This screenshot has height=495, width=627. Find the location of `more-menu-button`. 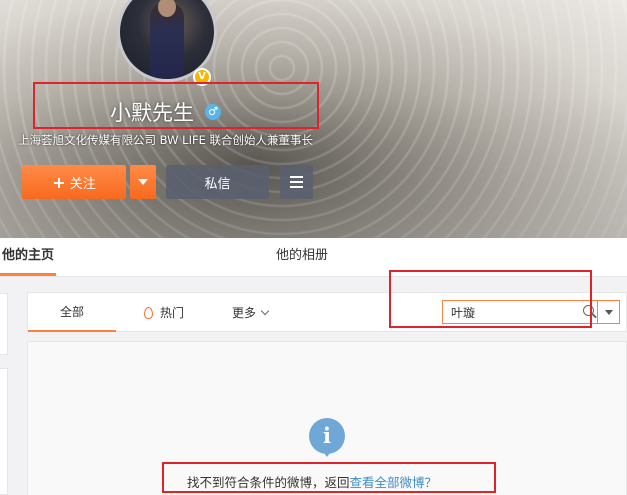

more-menu-button is located at coordinates (296, 182).